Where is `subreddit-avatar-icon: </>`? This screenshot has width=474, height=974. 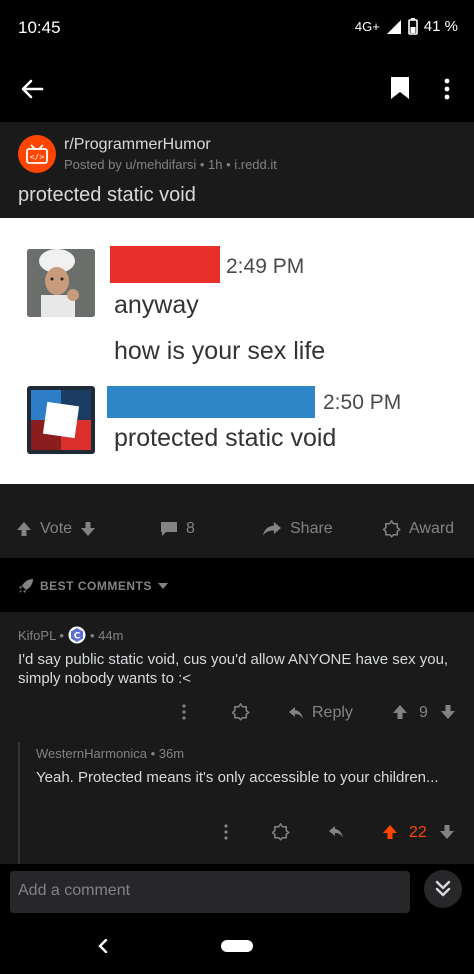
subreddit-avatar-icon: </> is located at coordinates (37, 154).